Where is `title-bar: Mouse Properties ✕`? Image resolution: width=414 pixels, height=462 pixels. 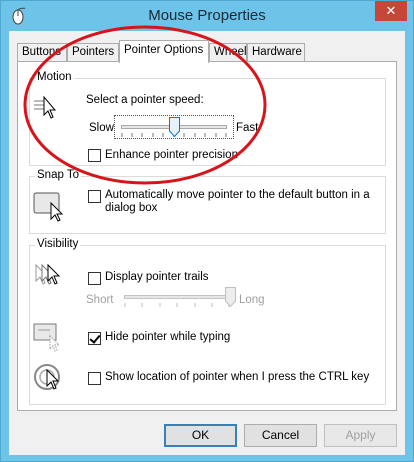 title-bar: Mouse Properties ✕ is located at coordinates (207, 16).